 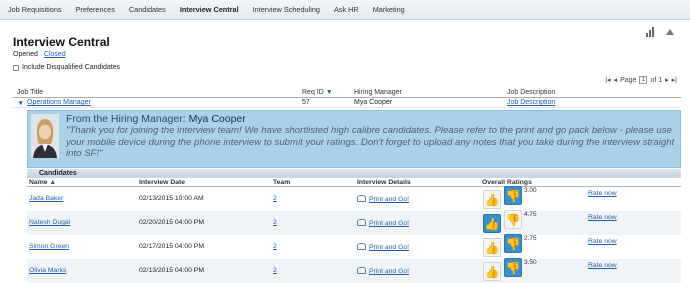 I want to click on col-req-id: Req ID ▼, so click(x=317, y=92).